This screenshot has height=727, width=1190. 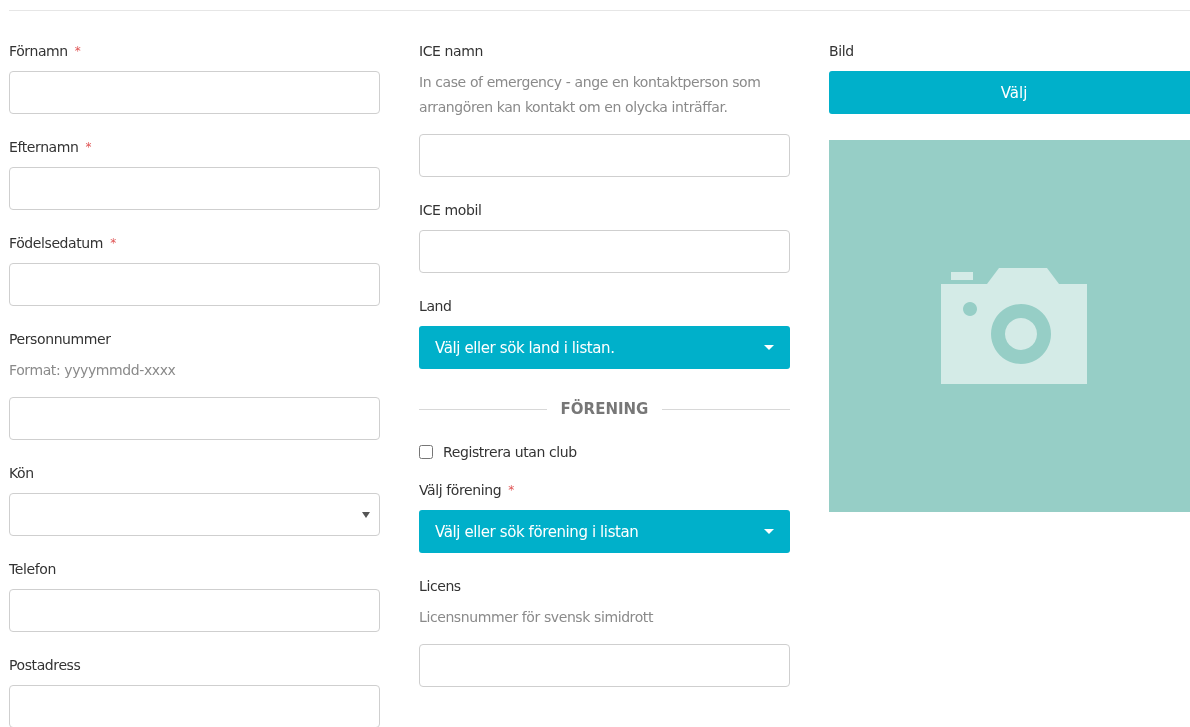 I want to click on field-label: Födelsedatum, so click(x=56, y=243).